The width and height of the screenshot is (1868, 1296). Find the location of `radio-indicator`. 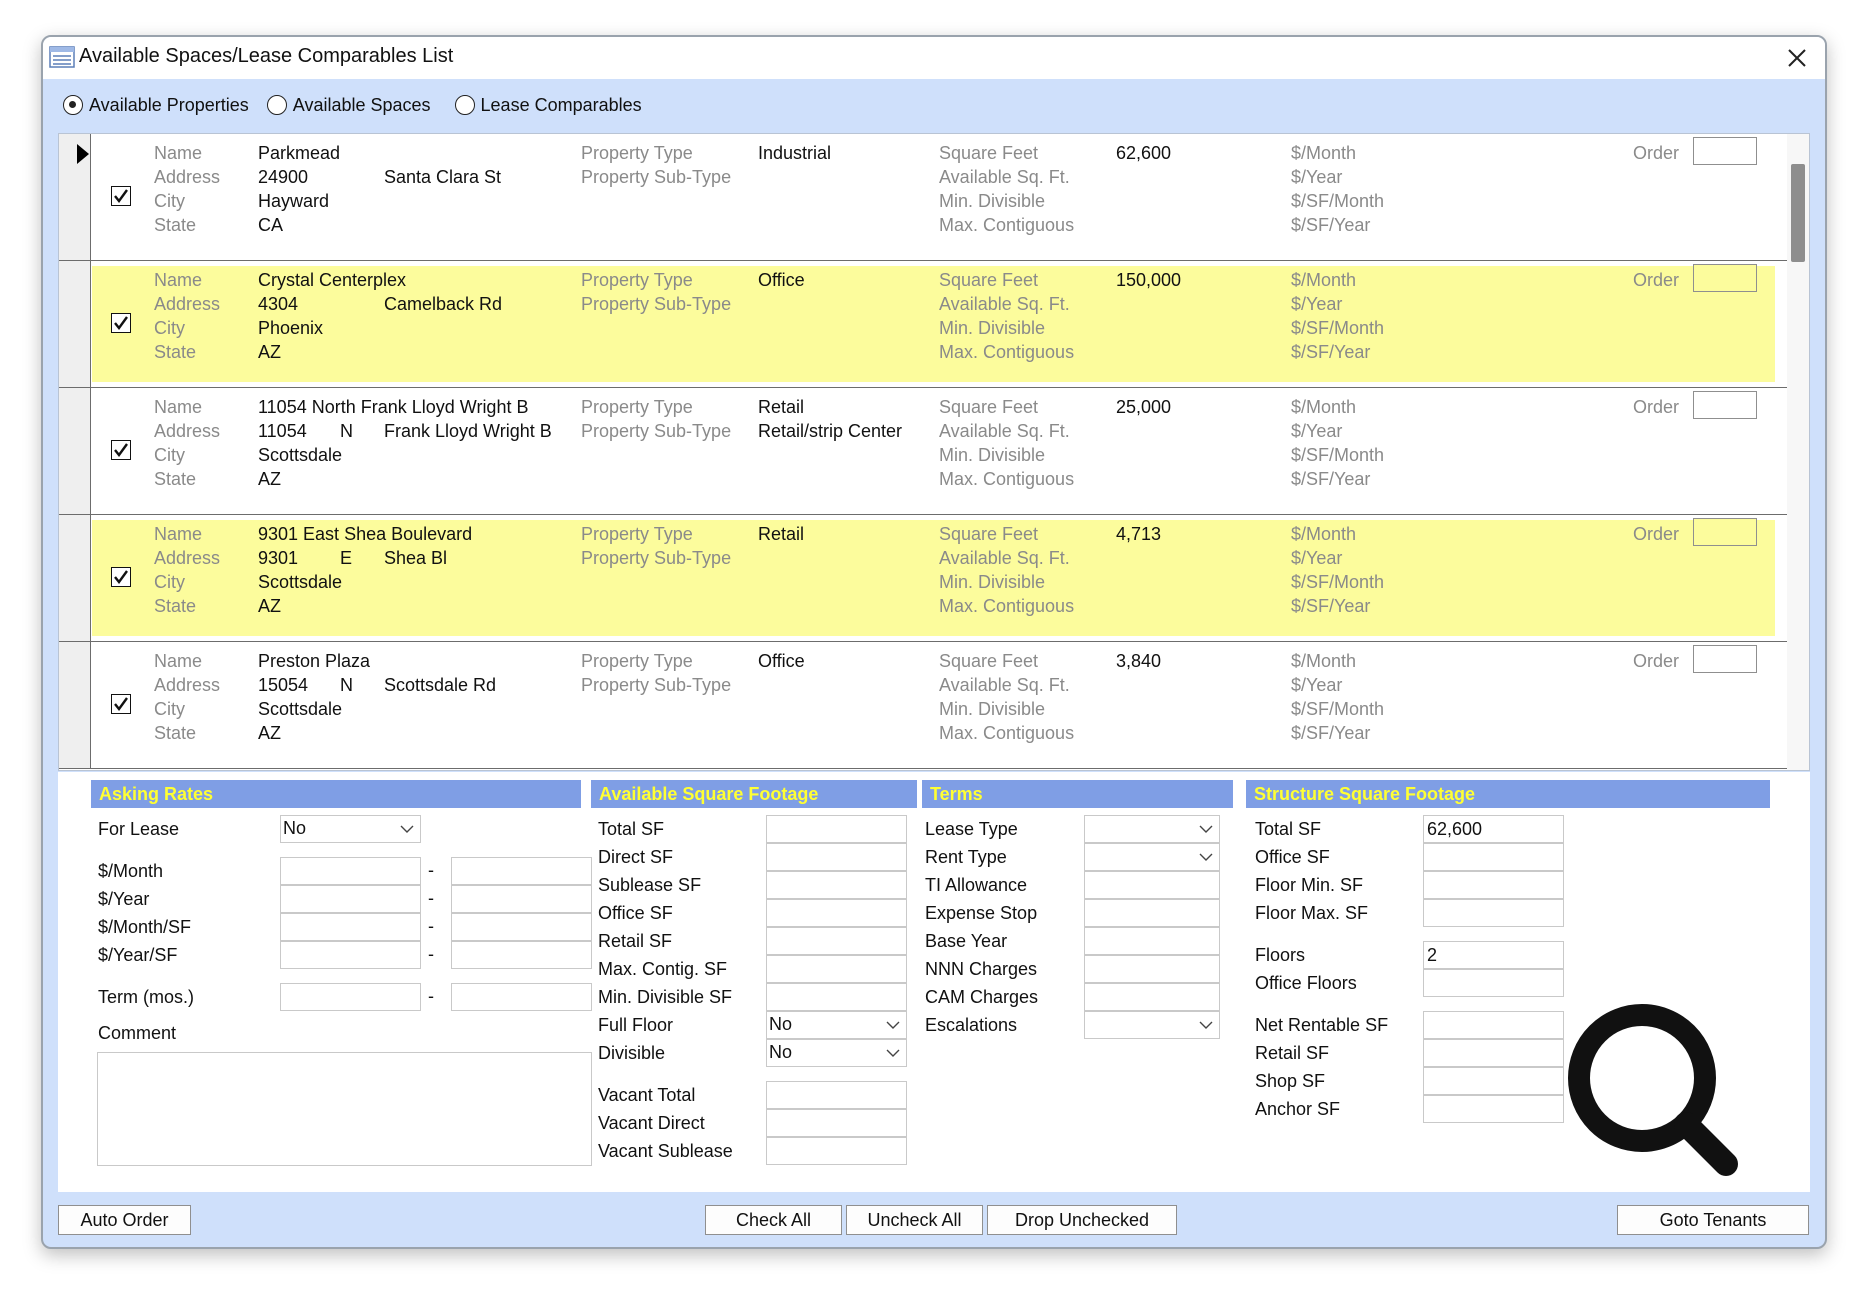

radio-indicator is located at coordinates (464, 105).